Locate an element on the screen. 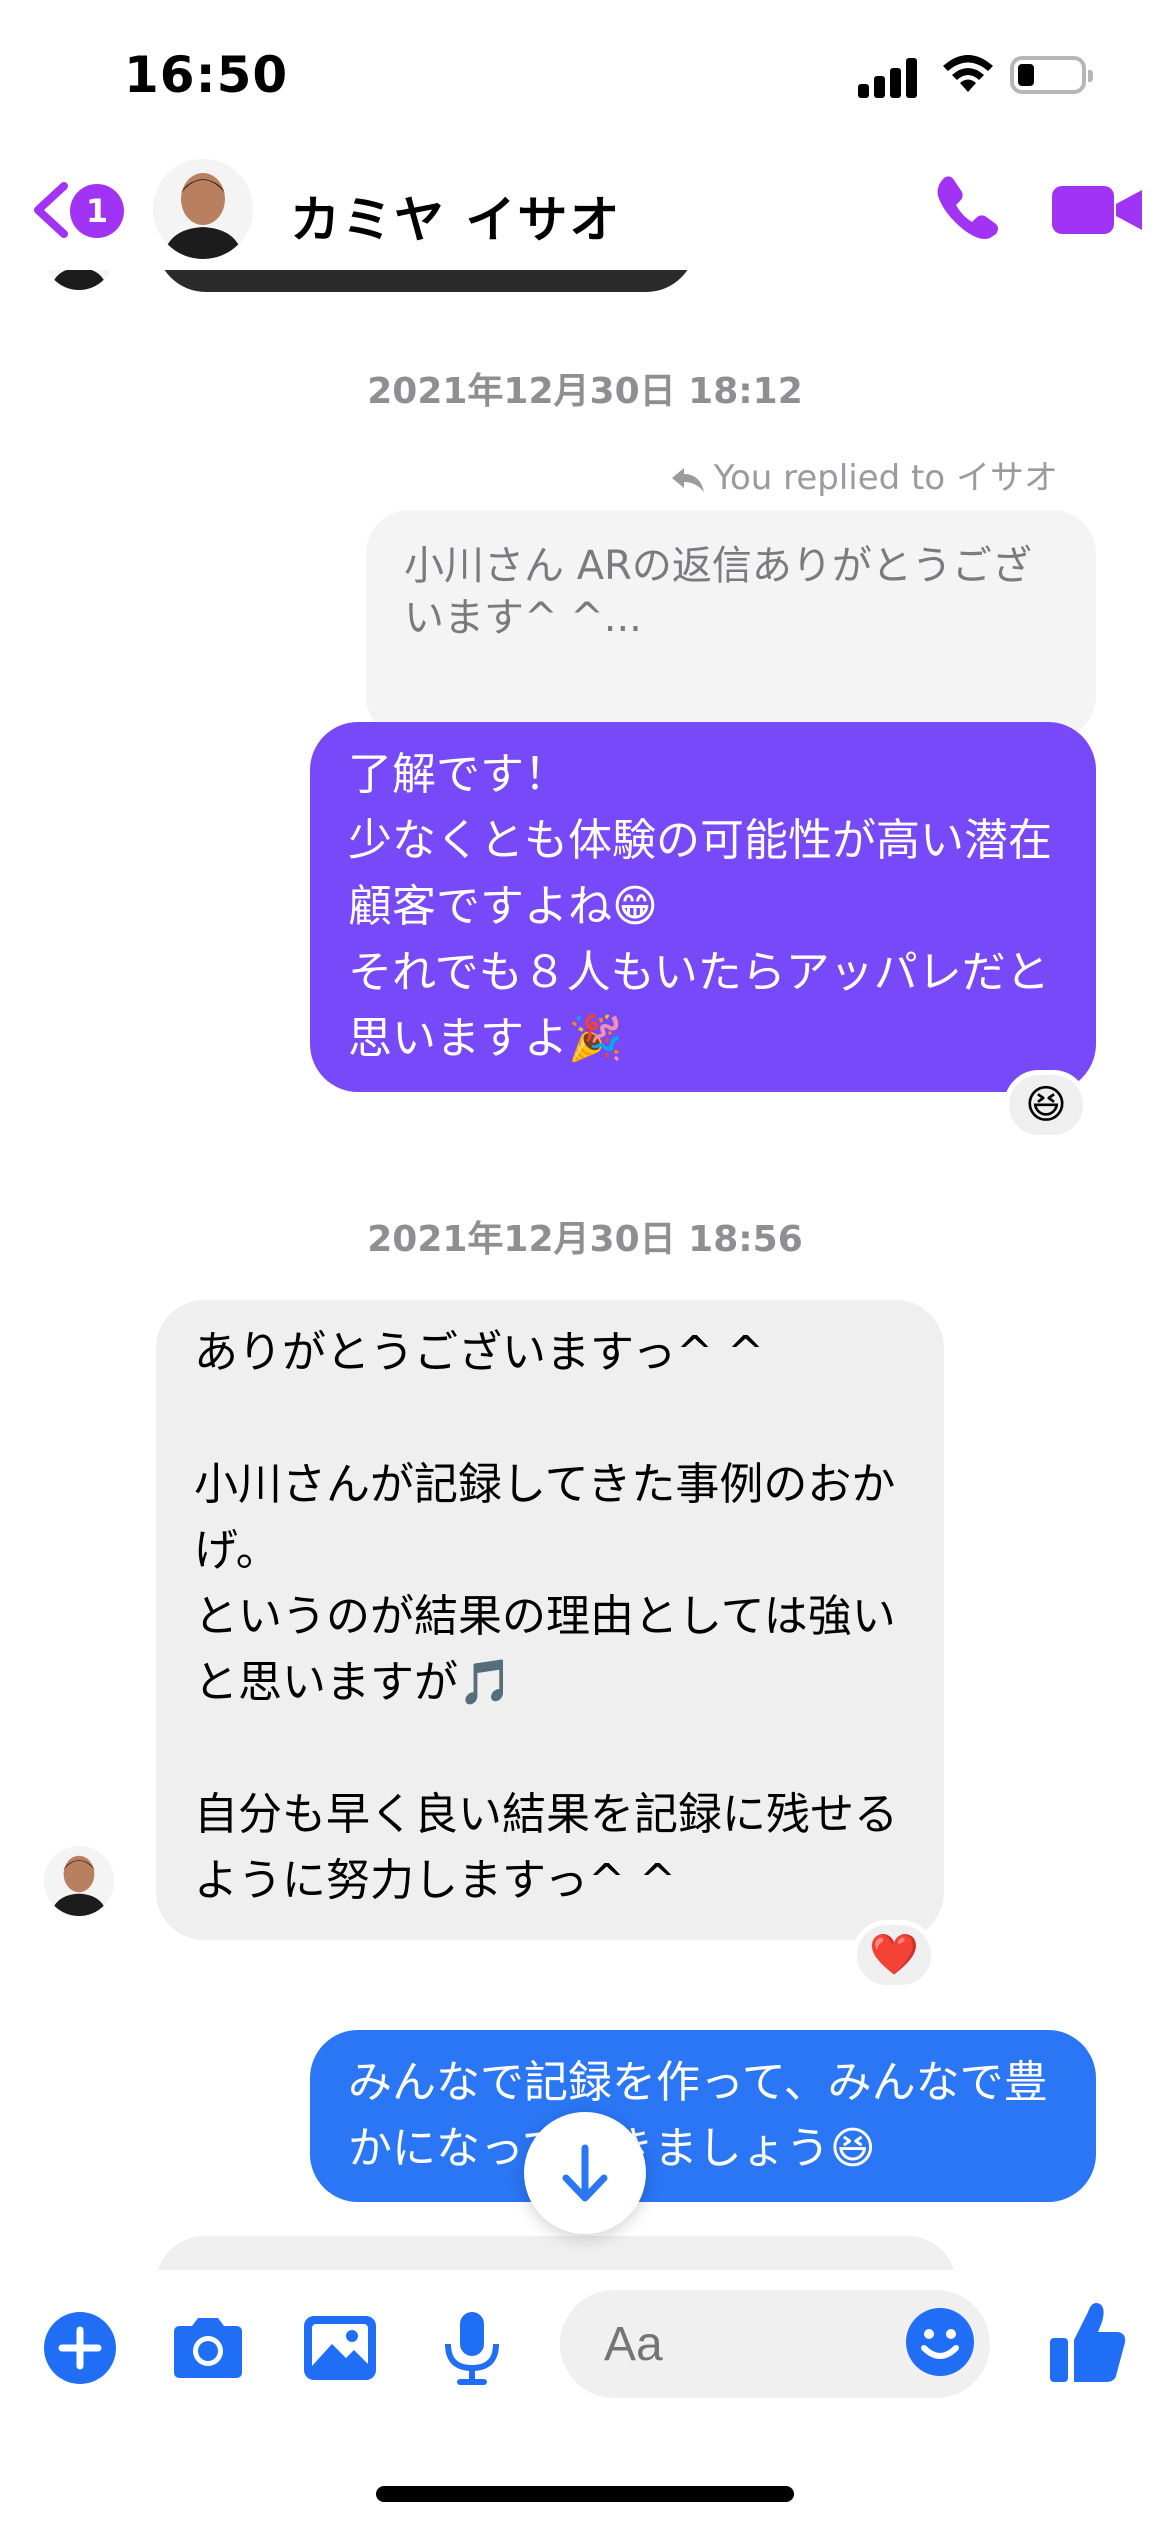 The image size is (1170, 2532). unread-badge: 1 is located at coordinates (97, 211).